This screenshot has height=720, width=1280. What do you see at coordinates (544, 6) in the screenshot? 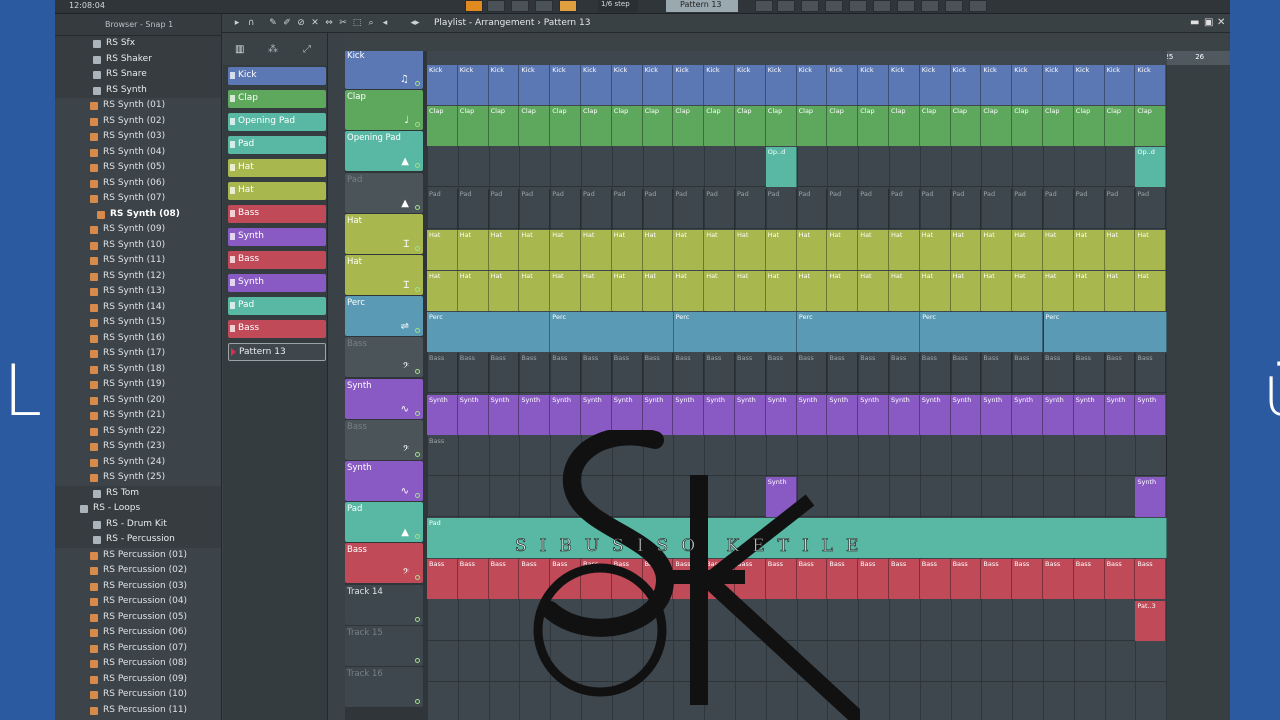
I see `typing-keyboard-button` at bounding box center [544, 6].